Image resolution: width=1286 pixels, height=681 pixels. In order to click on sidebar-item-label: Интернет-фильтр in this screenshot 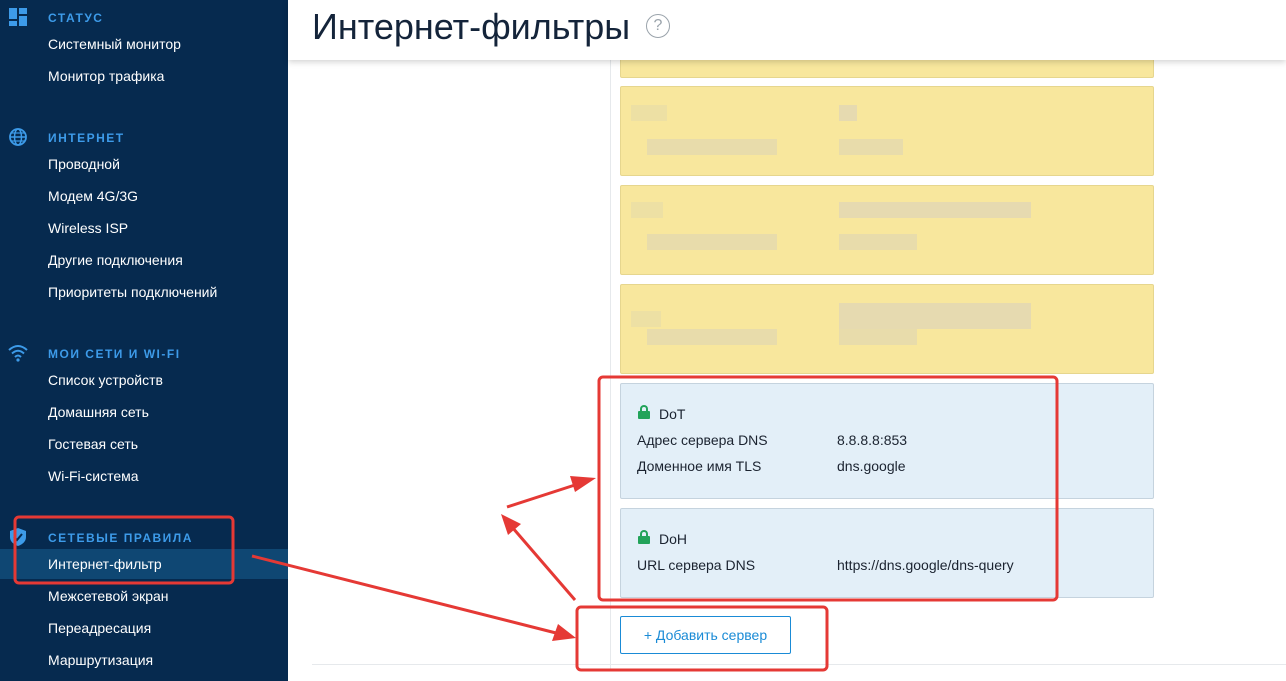, I will do `click(105, 564)`.